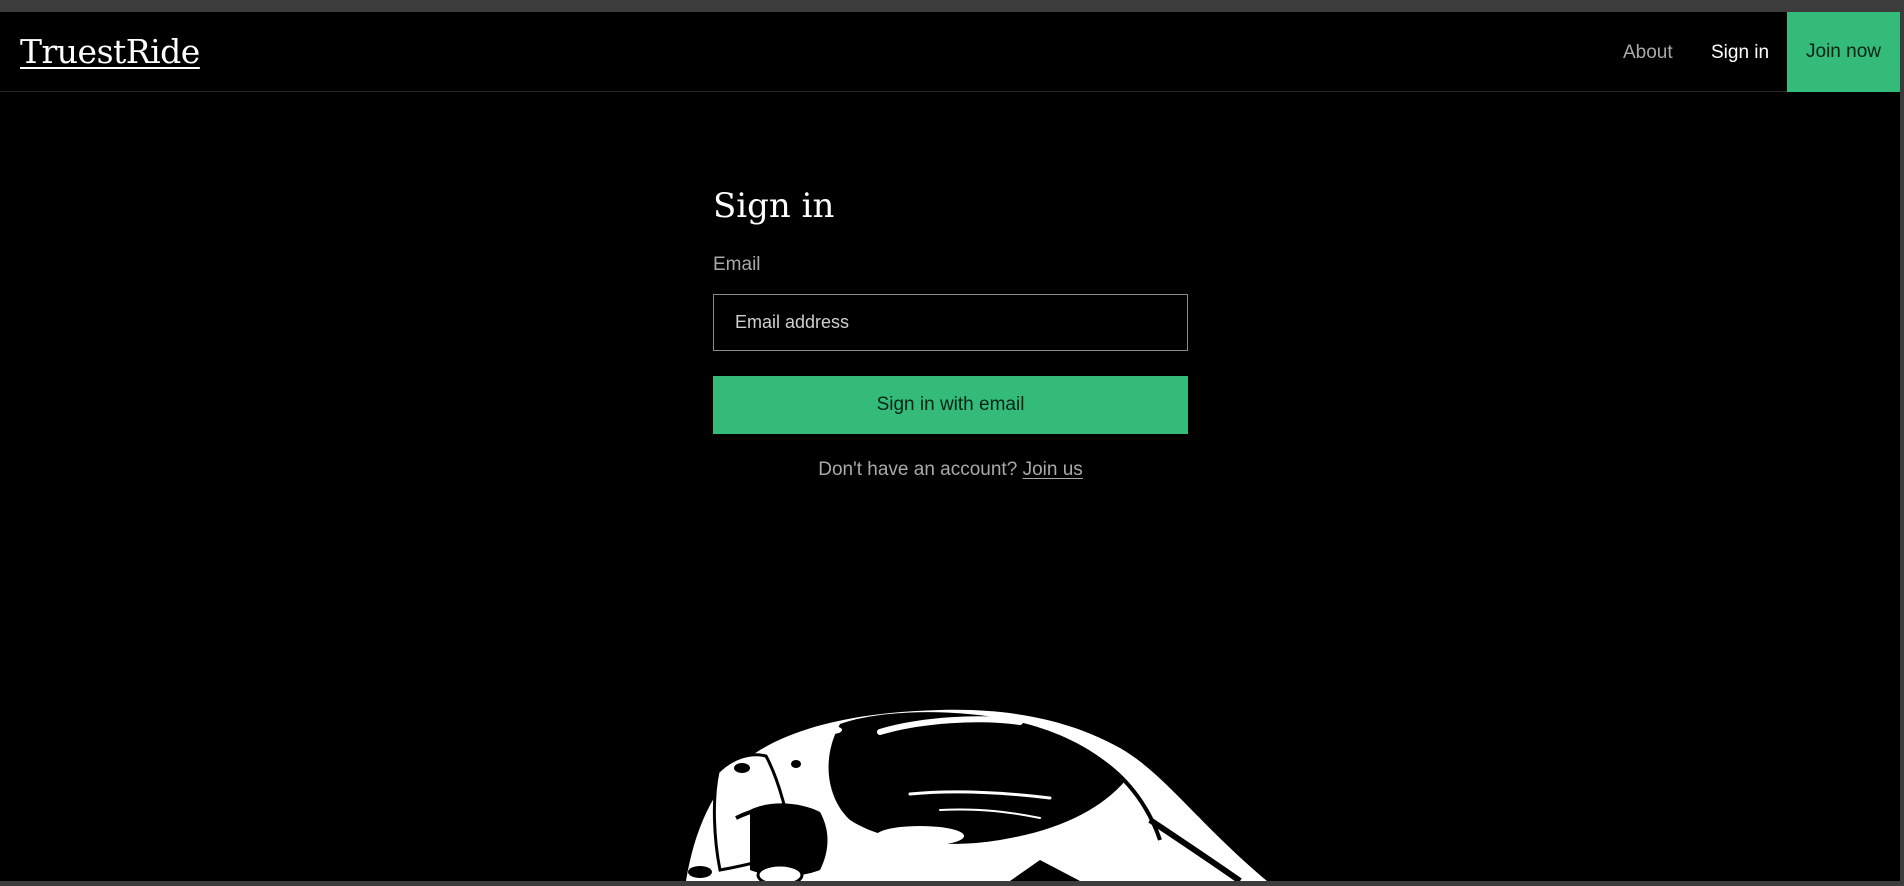 The height and width of the screenshot is (886, 1904). I want to click on helmet-illustration-icon, so click(980, 790).